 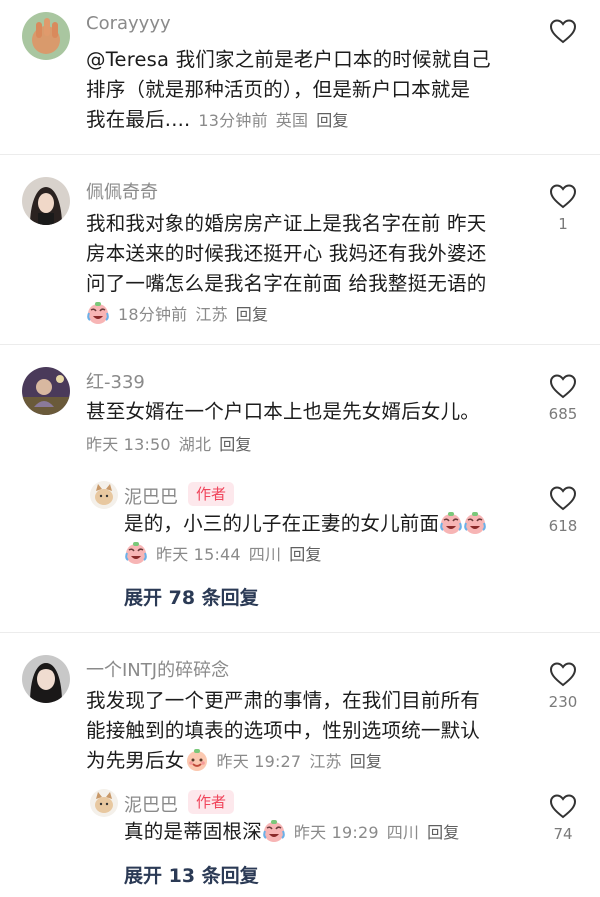 I want to click on comment-line: 房本送来的时候我还挺开心 我妈还有我外婆还, so click(x=286, y=253).